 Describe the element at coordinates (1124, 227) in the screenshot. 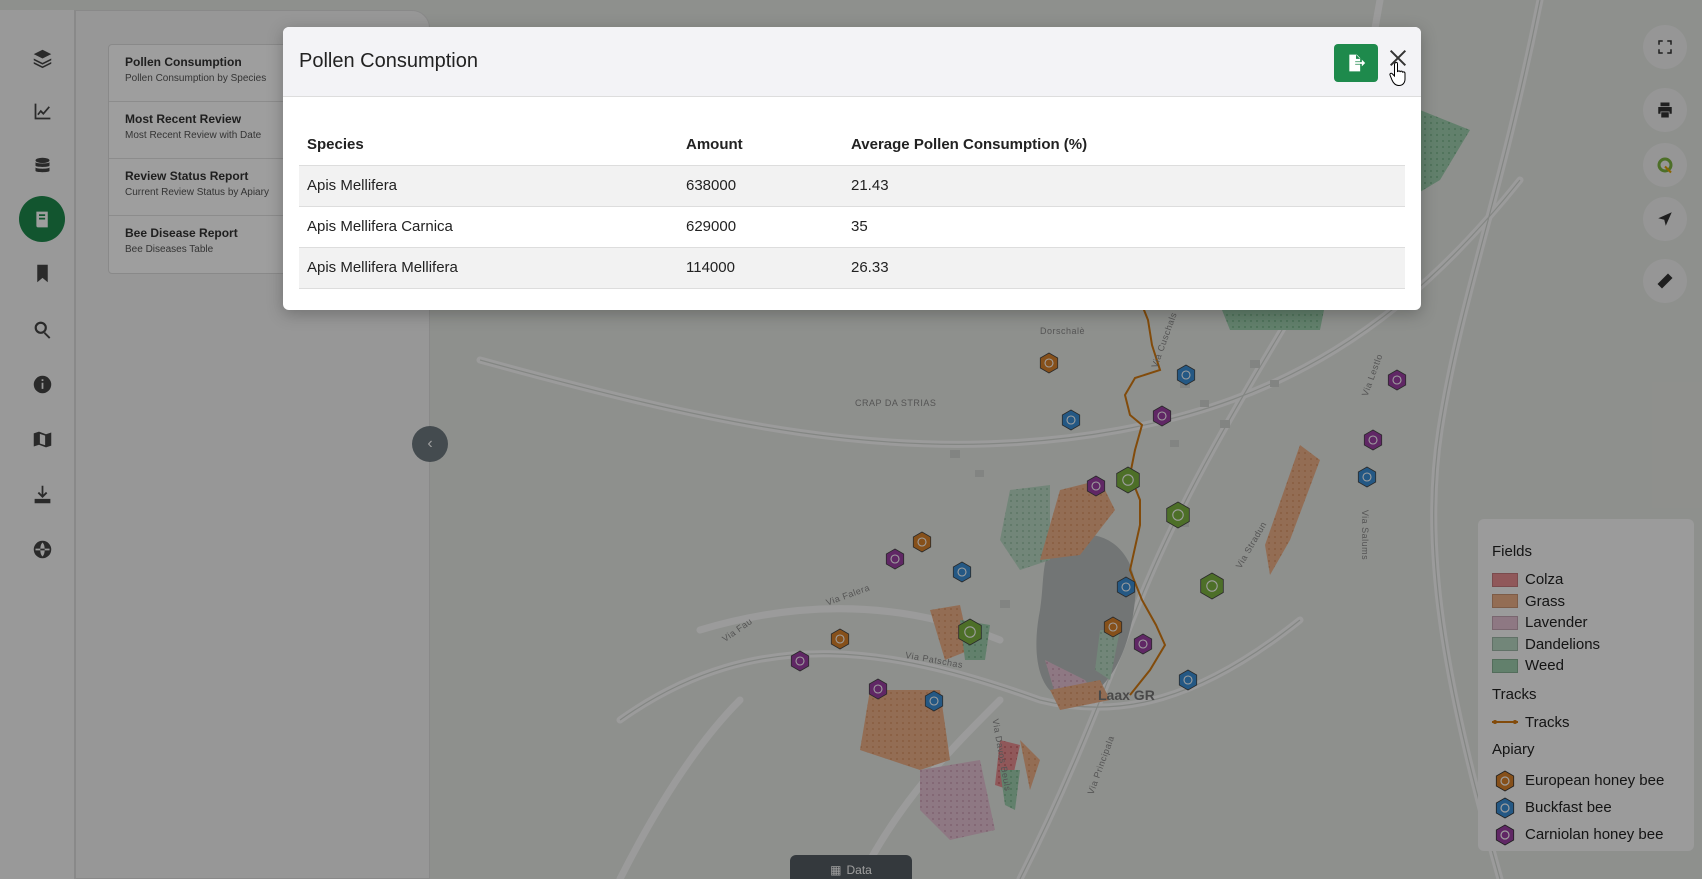

I see `table-cell: 35` at that location.